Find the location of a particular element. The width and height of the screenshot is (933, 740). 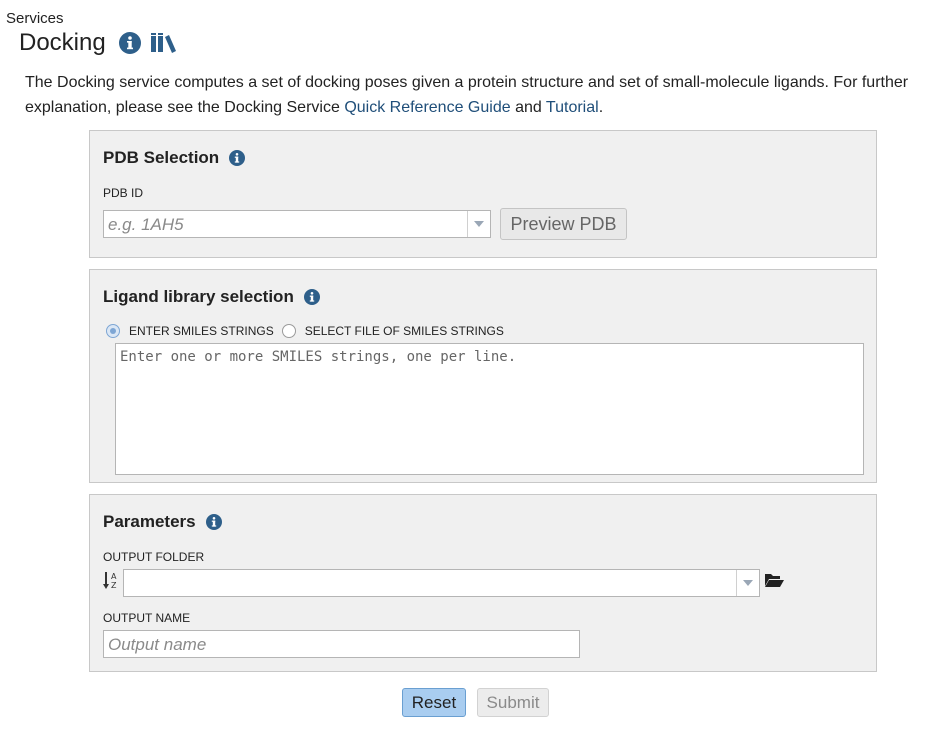

smiles-file-radio is located at coordinates (288, 331).